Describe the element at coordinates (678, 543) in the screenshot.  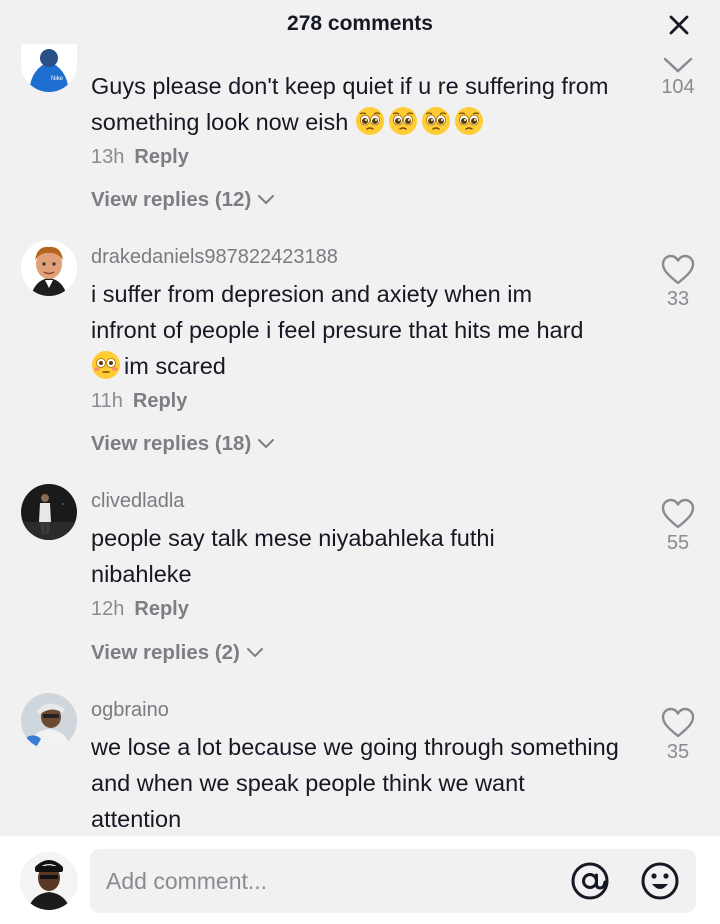
I see `like-count: 55` at that location.